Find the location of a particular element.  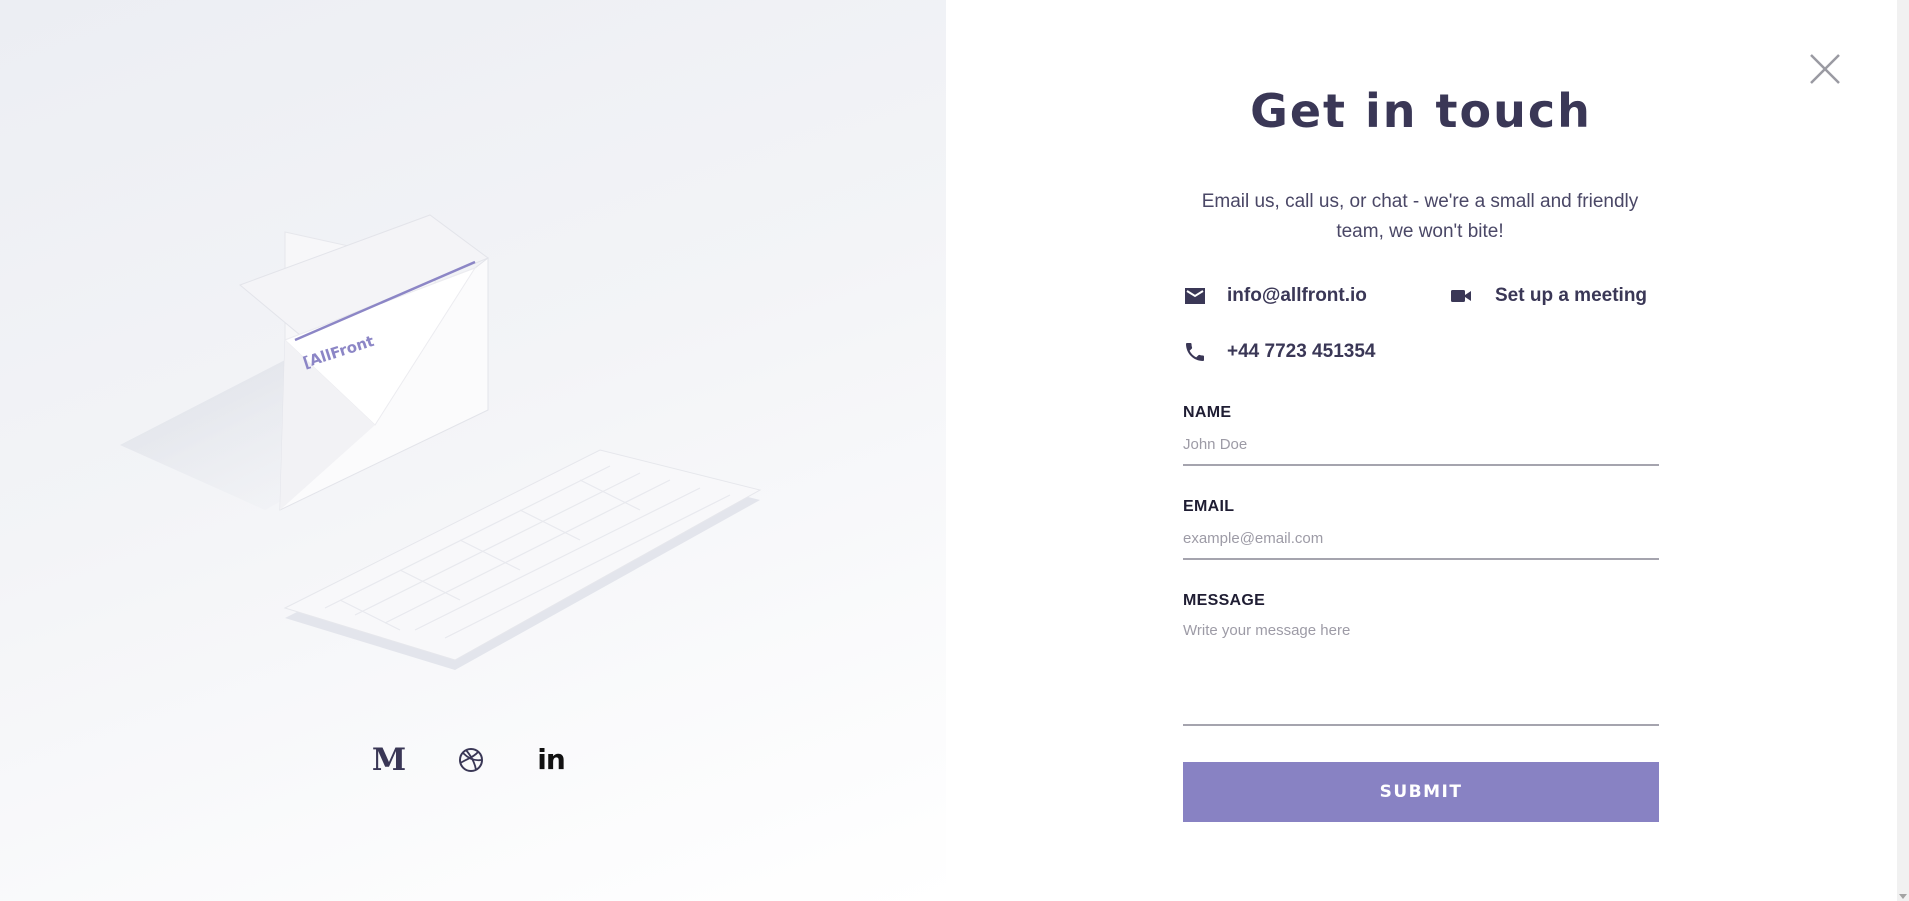

meeting-label: Set up a meeting is located at coordinates (1571, 295).